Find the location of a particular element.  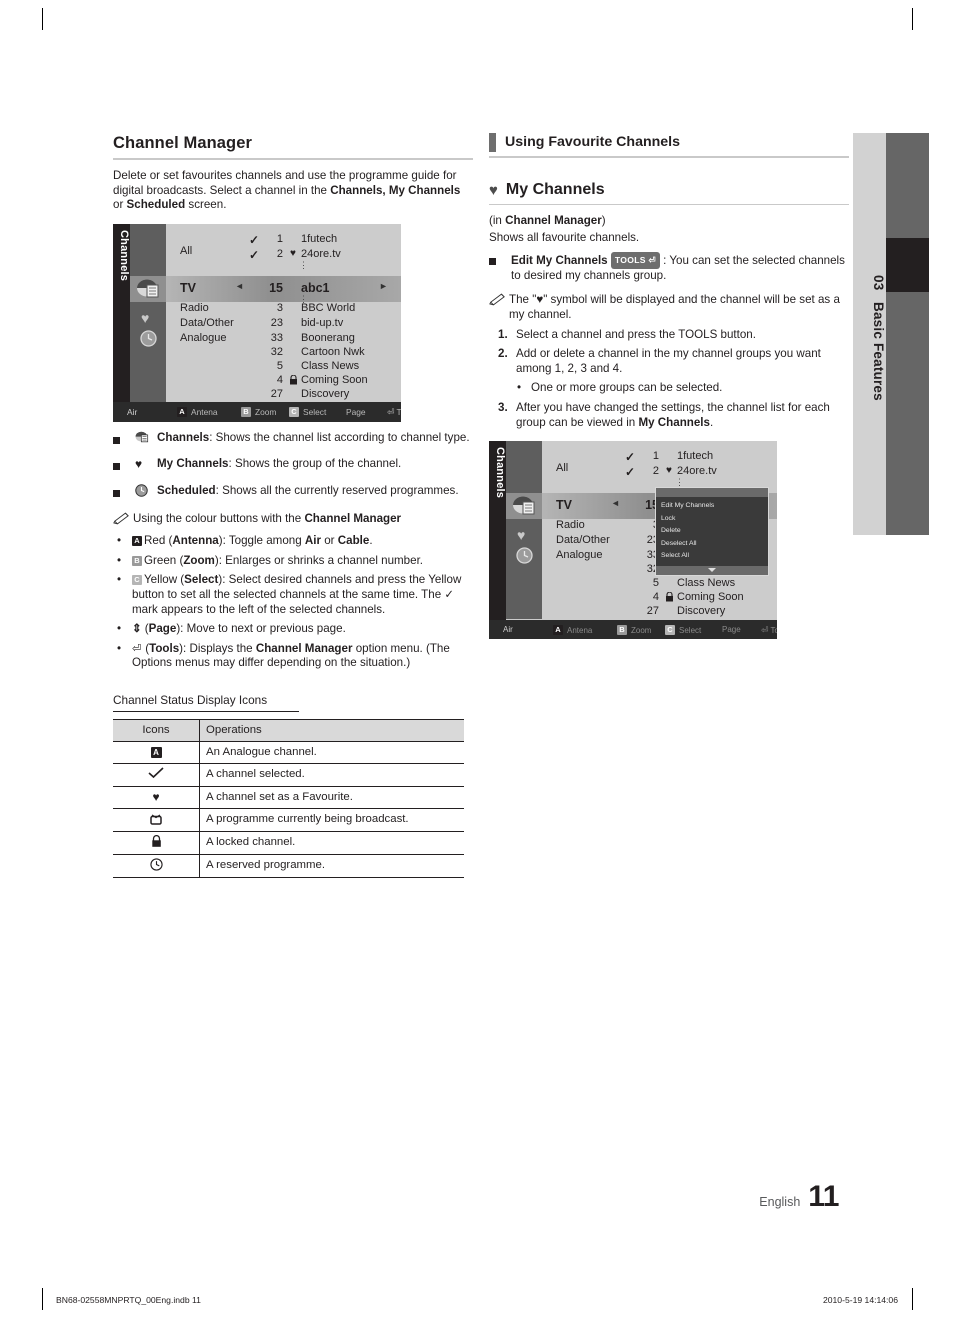

tv1-name-7: Cartoon Nwk is located at coordinates (333, 352).